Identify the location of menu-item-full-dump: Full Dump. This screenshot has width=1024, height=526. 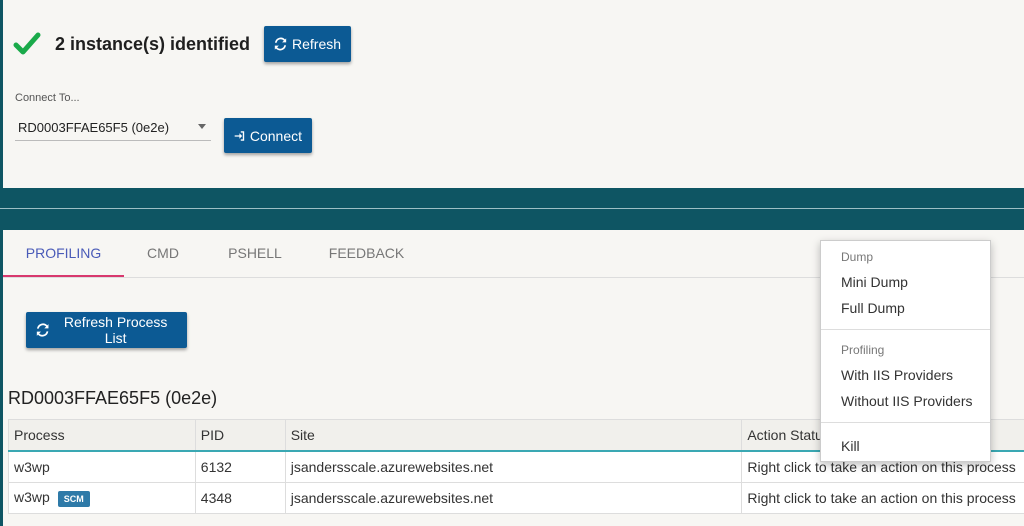
(873, 308).